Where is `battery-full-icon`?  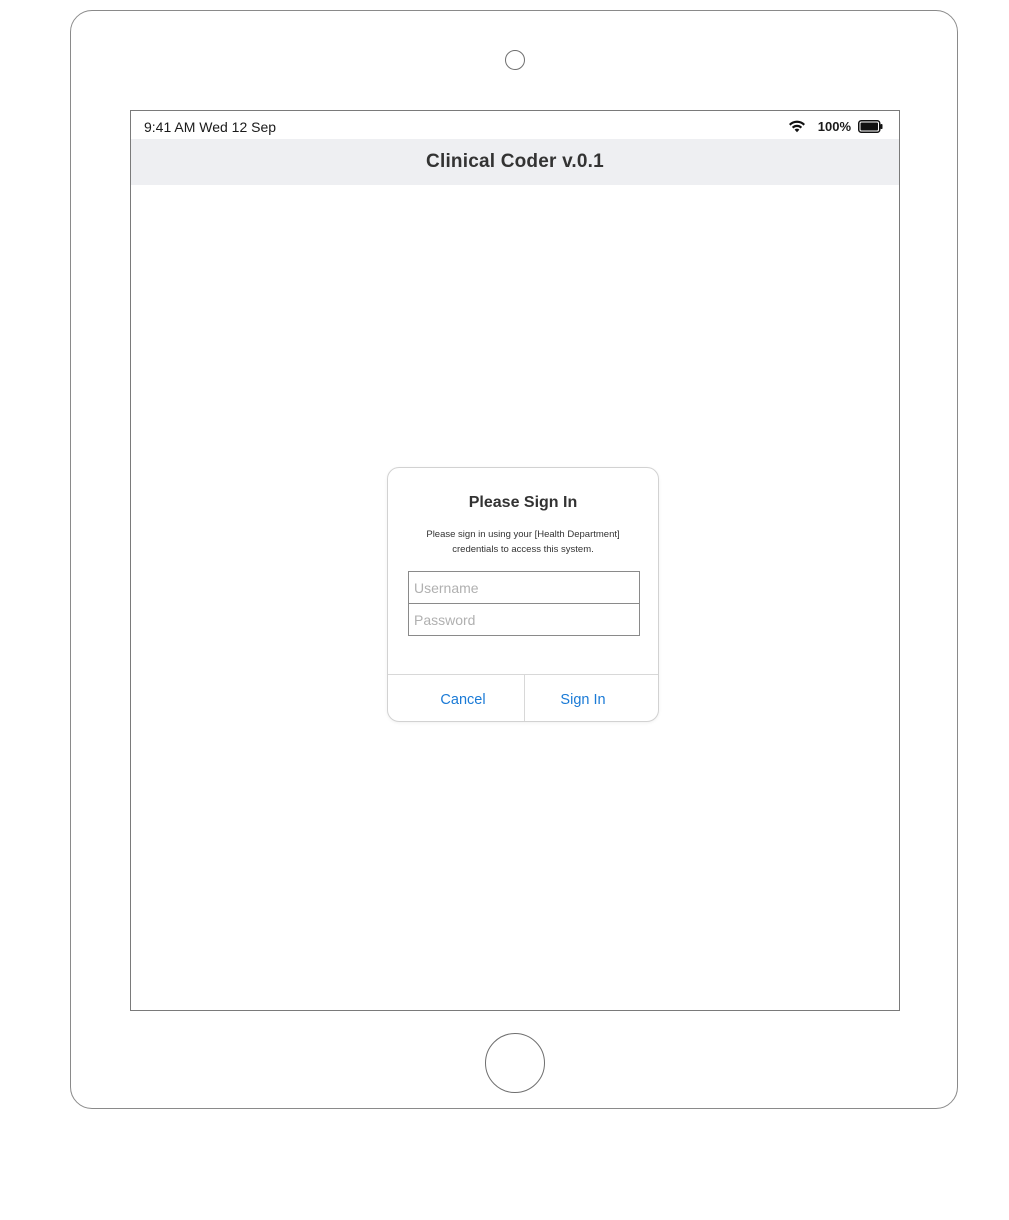
battery-full-icon is located at coordinates (870, 126).